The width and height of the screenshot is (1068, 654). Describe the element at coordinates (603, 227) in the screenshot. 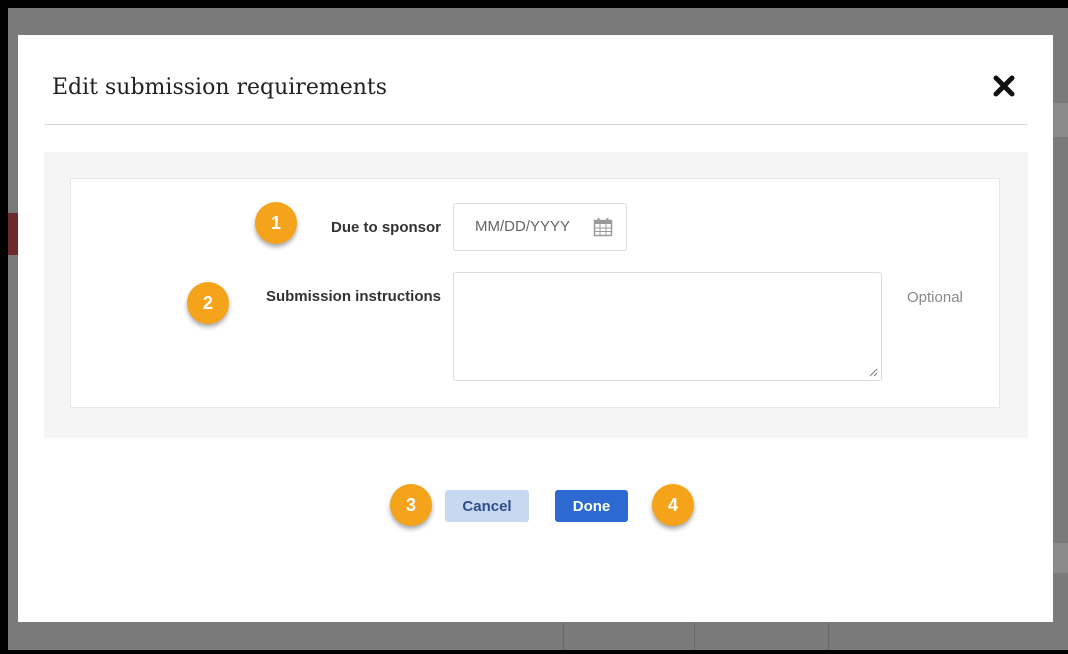

I see `calendar-icon` at that location.